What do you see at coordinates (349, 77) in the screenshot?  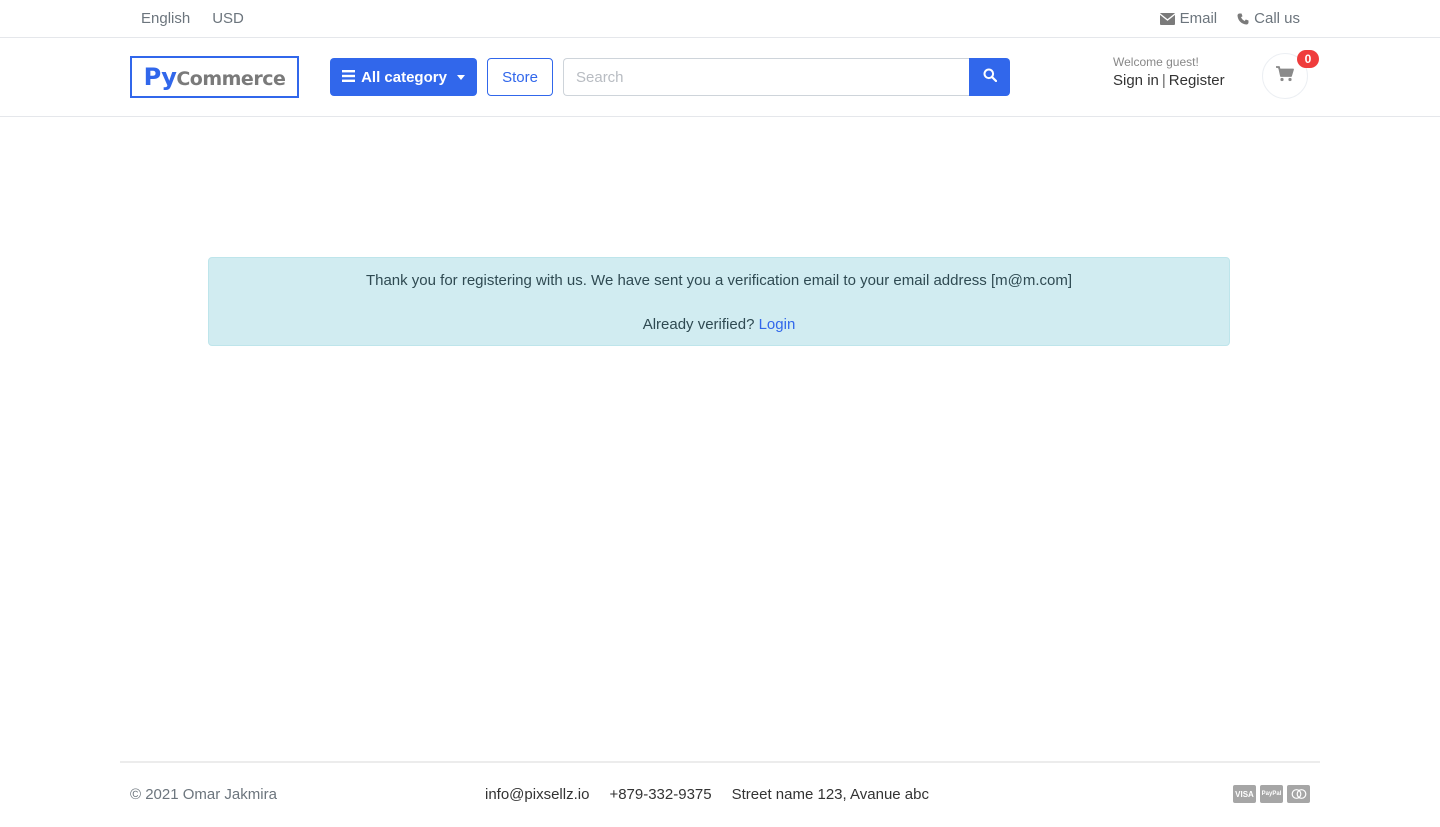 I see `menu-bars-icon` at bounding box center [349, 77].